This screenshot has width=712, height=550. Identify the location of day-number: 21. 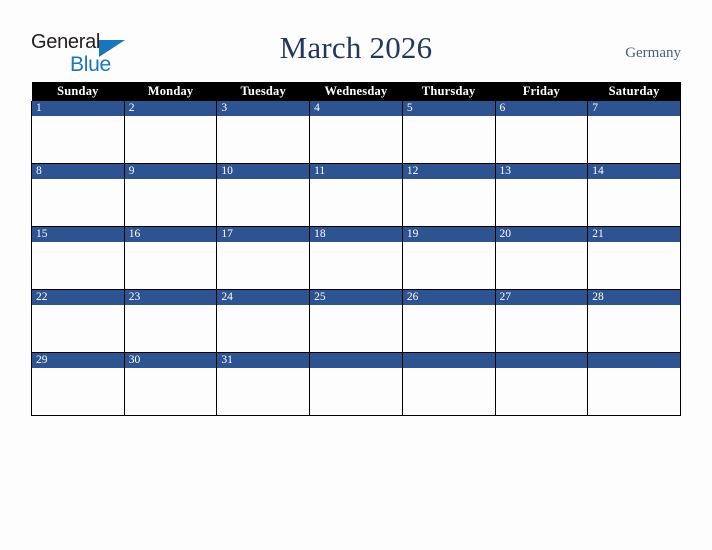
(634, 234).